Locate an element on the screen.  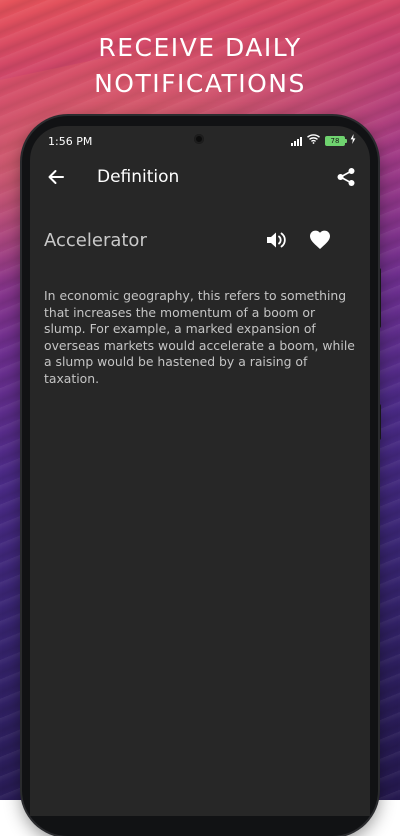
app-bar: Definition is located at coordinates (200, 179).